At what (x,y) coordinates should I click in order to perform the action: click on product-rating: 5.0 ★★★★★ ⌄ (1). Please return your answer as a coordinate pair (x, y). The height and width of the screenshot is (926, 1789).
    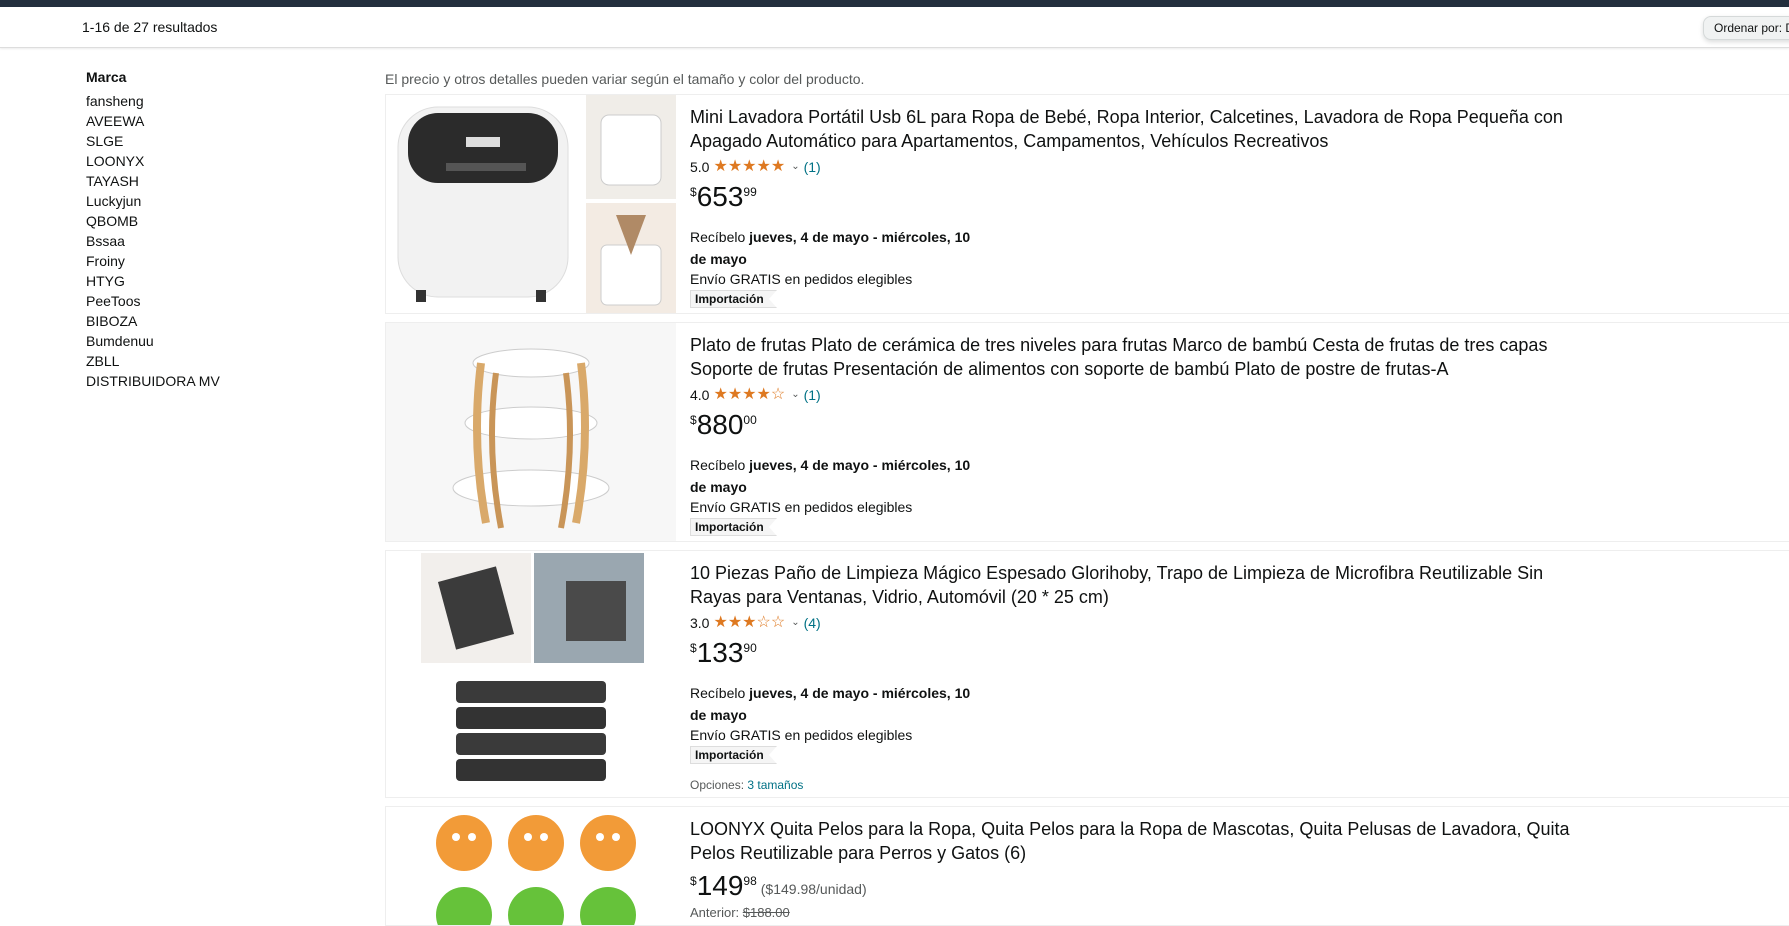
    Looking at the image, I should click on (1140, 167).